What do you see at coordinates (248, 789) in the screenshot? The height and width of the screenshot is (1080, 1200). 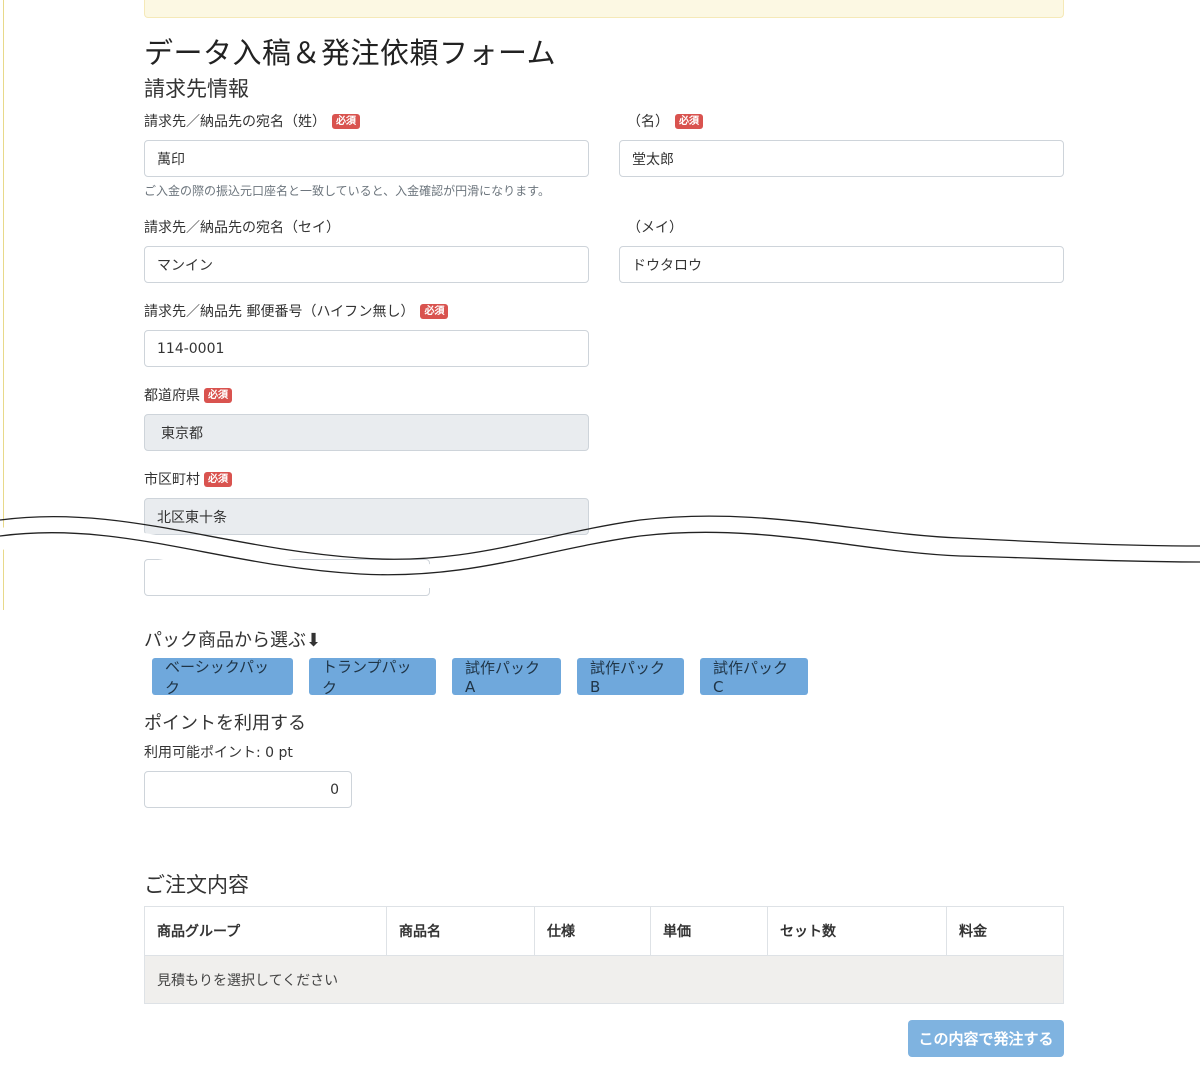 I see `points-input: 0` at bounding box center [248, 789].